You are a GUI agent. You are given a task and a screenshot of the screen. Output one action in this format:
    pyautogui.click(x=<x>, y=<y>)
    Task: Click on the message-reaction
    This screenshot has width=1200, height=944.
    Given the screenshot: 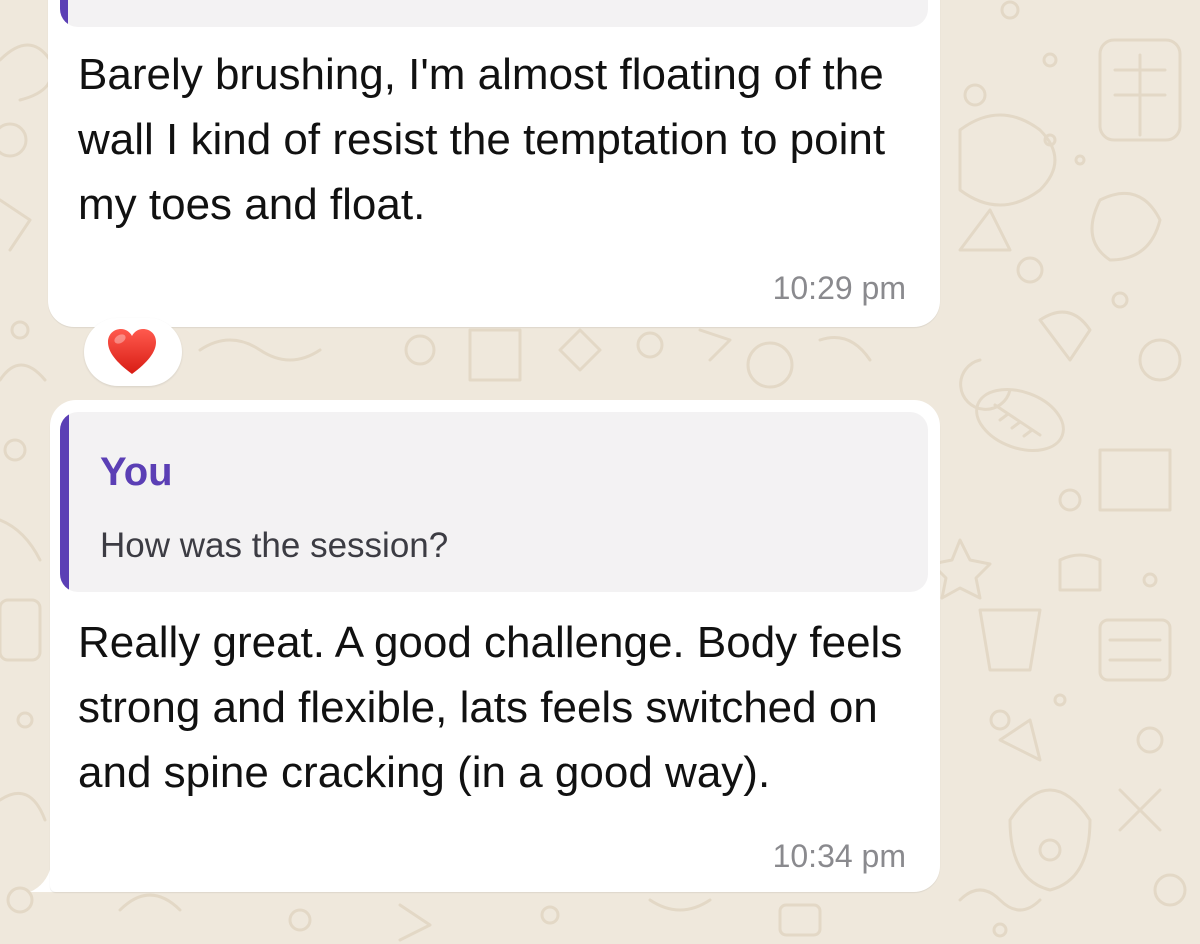 What is the action you would take?
    pyautogui.click(x=133, y=352)
    